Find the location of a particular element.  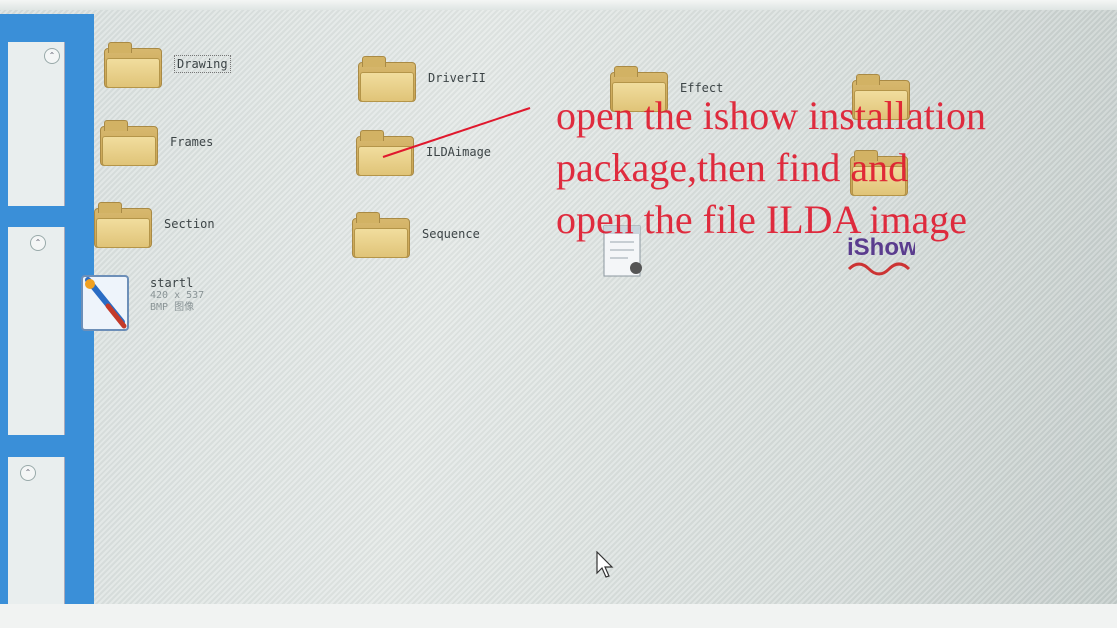

annotation-line-3: open the file ILDA image is located at coordinates (761, 219).